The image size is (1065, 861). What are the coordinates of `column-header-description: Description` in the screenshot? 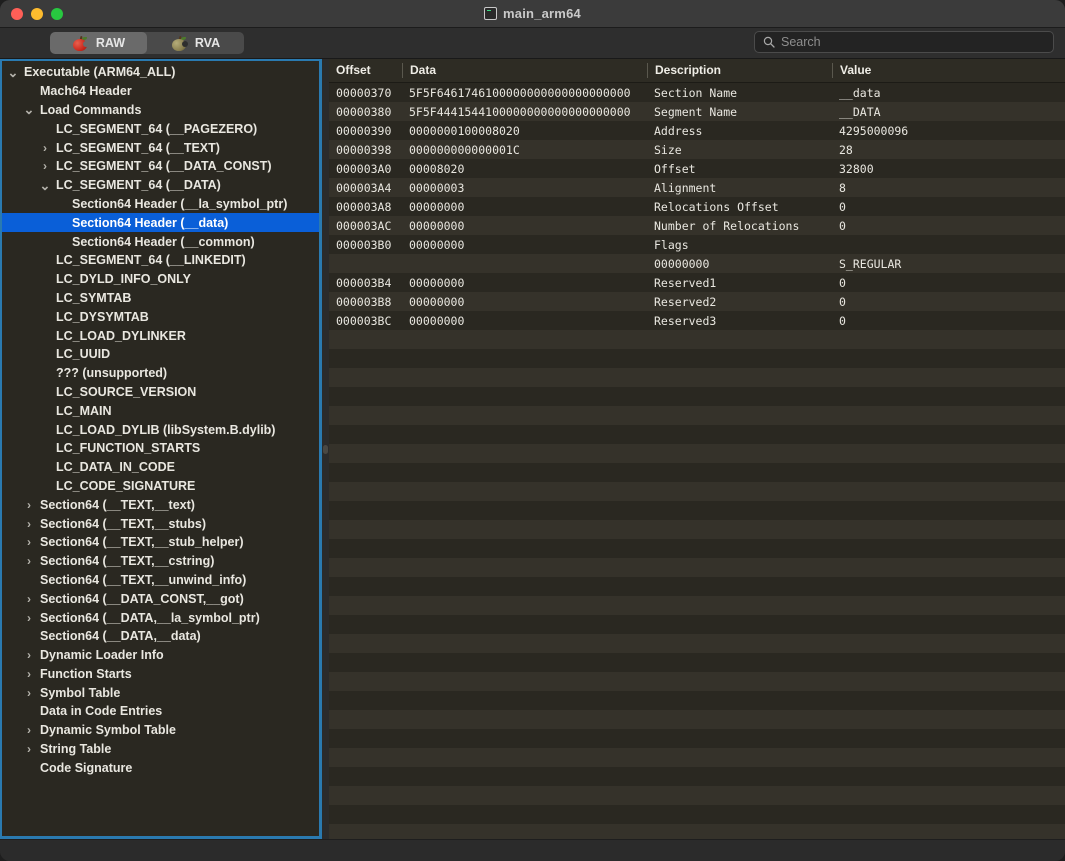 It's located at (739, 70).